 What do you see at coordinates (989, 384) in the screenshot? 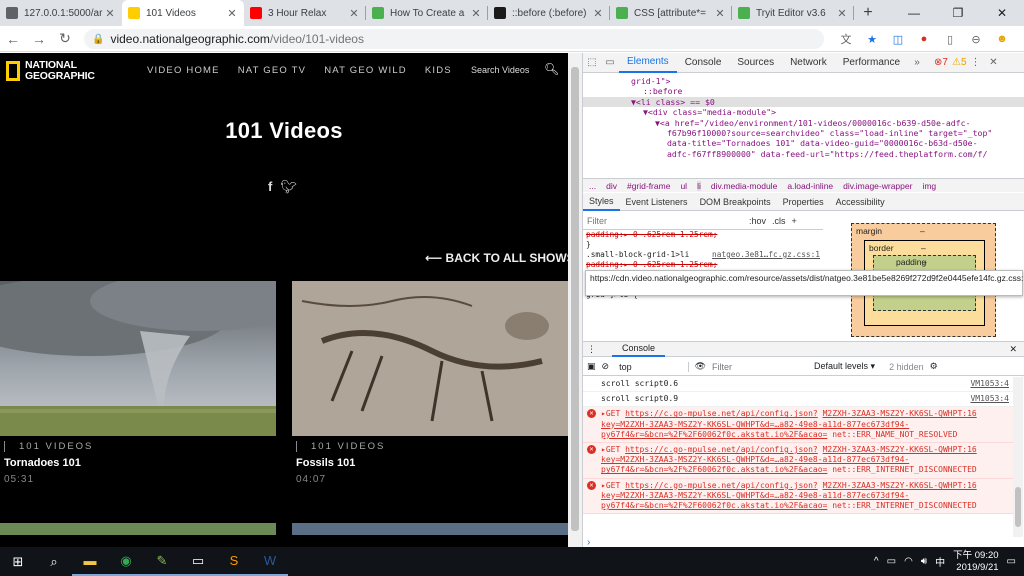
I see `log-source-link: VM1053:4` at bounding box center [989, 384].